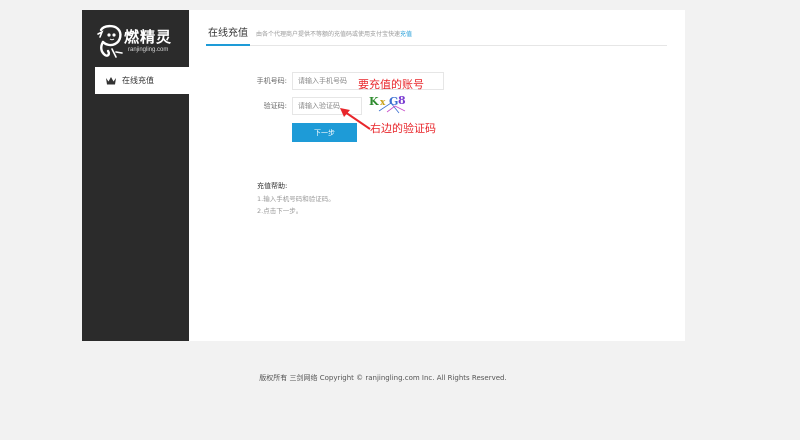  I want to click on brand-name: 燃精灵, so click(148, 37).